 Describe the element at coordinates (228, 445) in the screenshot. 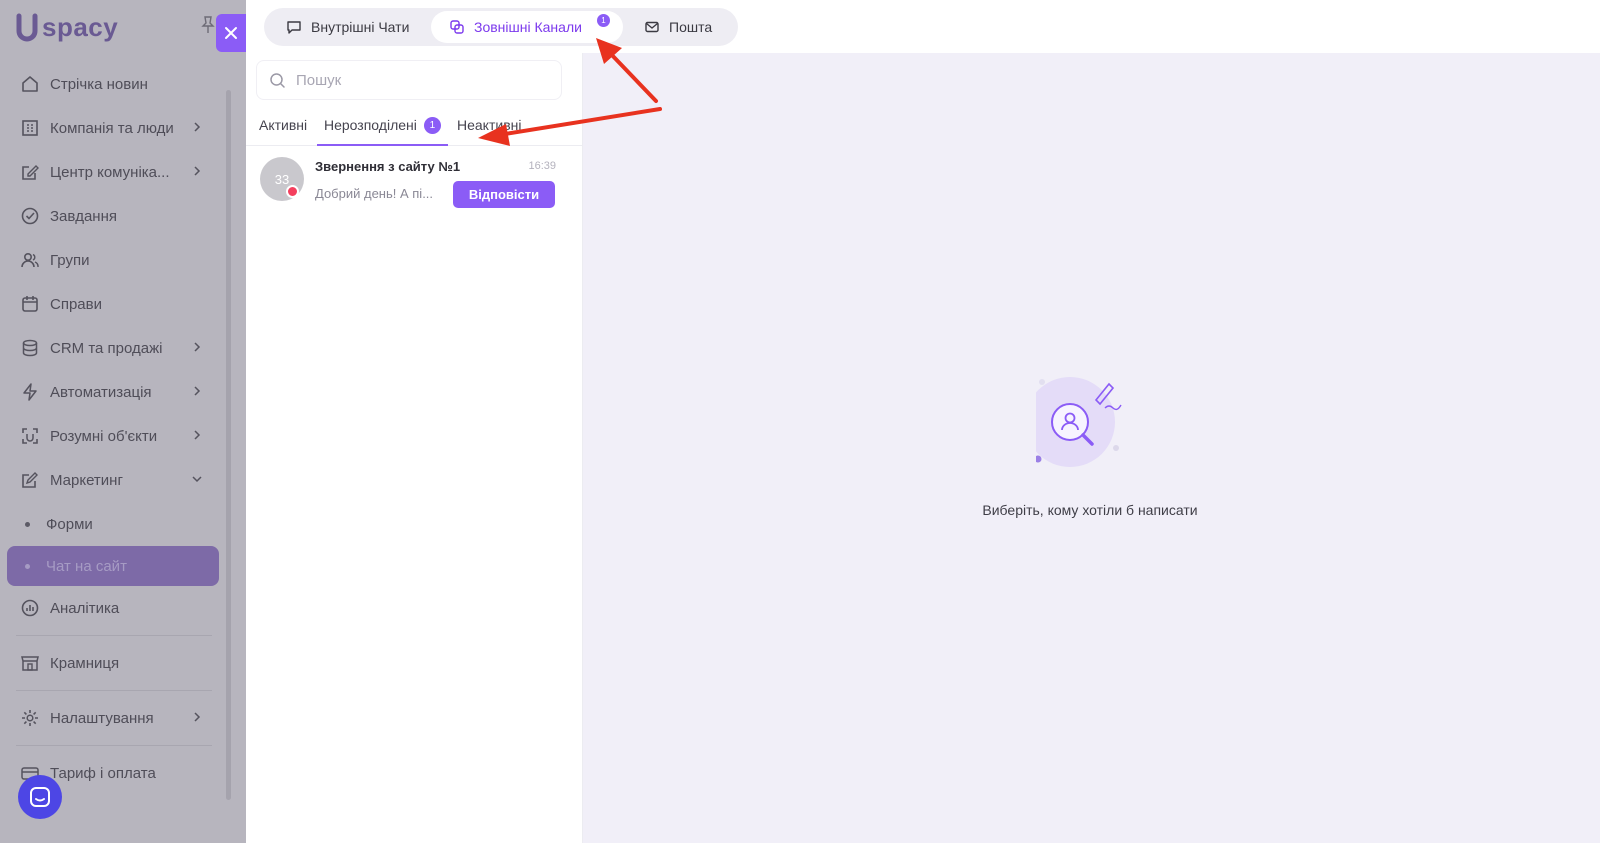

I see `sidebar-scrollbar` at that location.